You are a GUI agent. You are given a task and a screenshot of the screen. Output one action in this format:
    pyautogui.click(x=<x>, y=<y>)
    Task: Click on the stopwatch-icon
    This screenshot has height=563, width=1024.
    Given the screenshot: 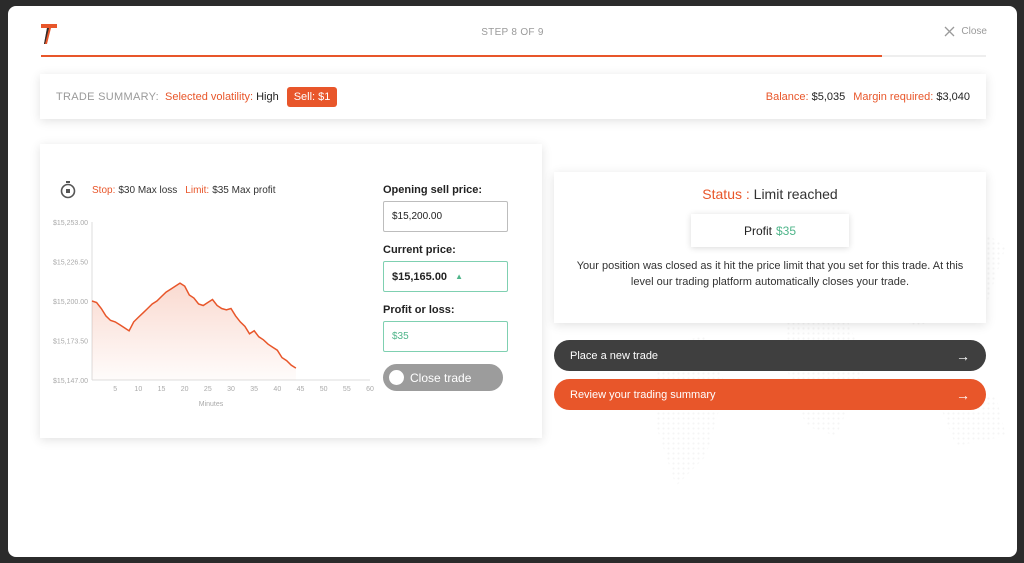 What is the action you would take?
    pyautogui.click(x=68, y=190)
    